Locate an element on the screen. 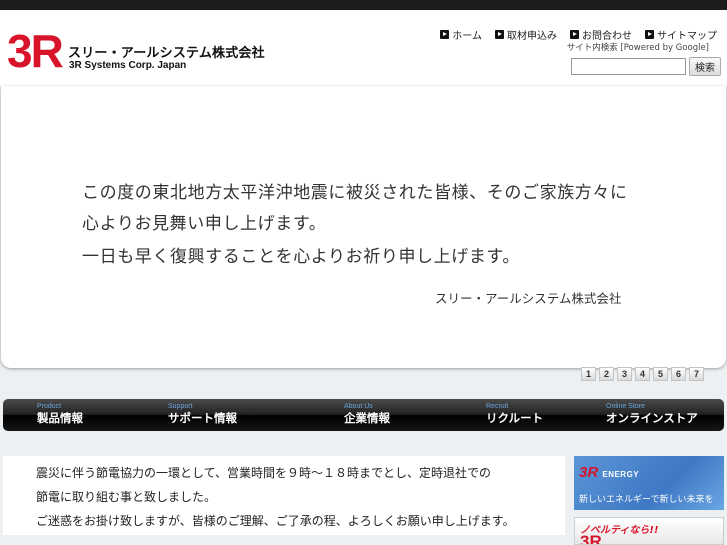  utility-nav: ホーム 取材申込み お問合わせ サイトマップ is located at coordinates (578, 34).